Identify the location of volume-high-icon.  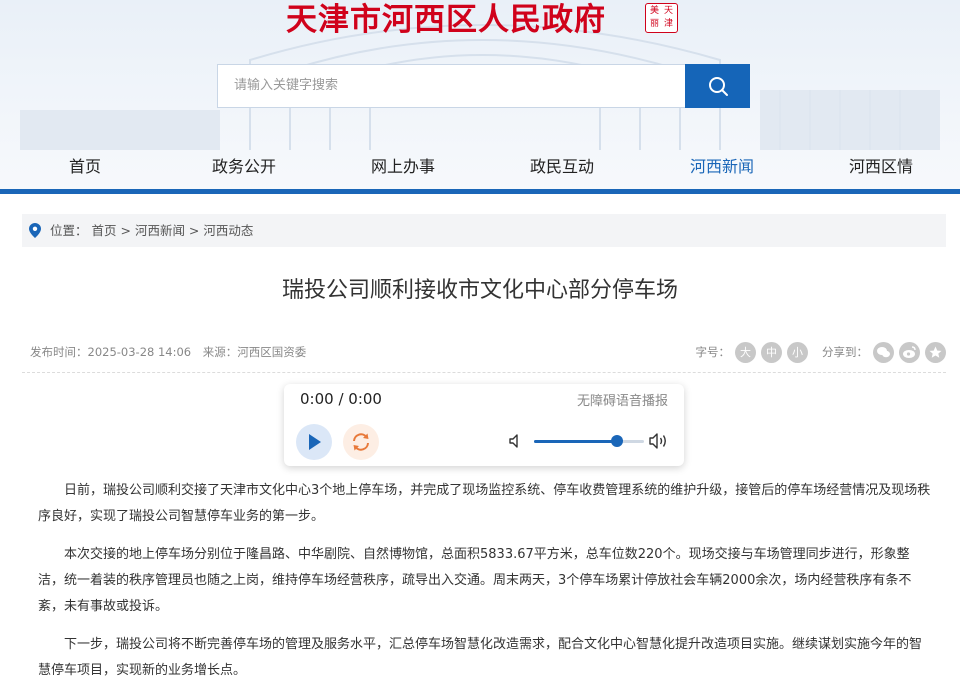
(659, 441).